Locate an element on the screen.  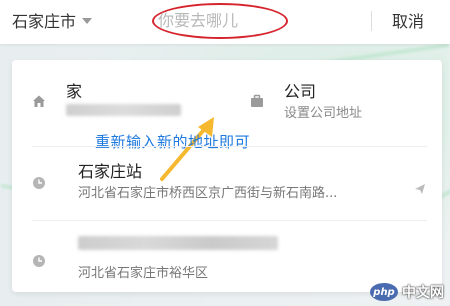
search-input is located at coordinates (233, 20).